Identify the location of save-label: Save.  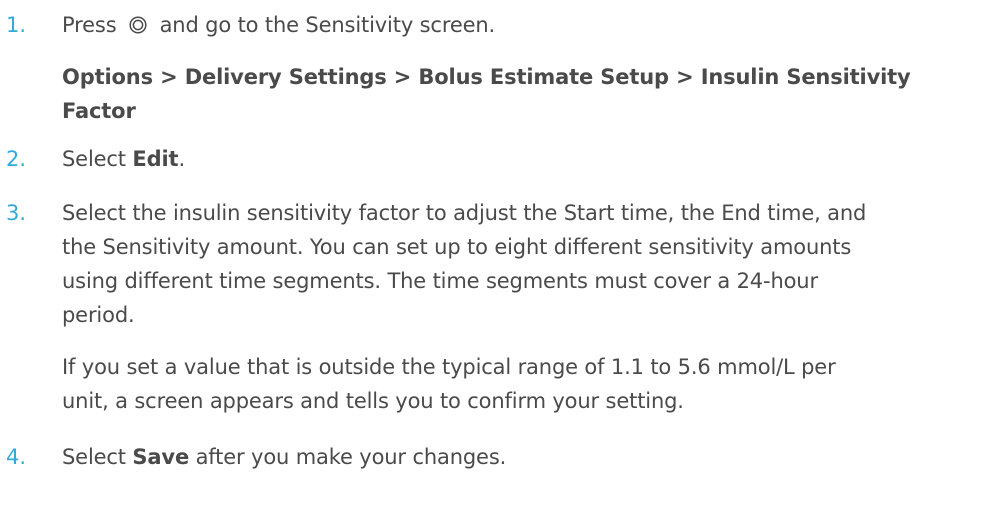
(161, 457).